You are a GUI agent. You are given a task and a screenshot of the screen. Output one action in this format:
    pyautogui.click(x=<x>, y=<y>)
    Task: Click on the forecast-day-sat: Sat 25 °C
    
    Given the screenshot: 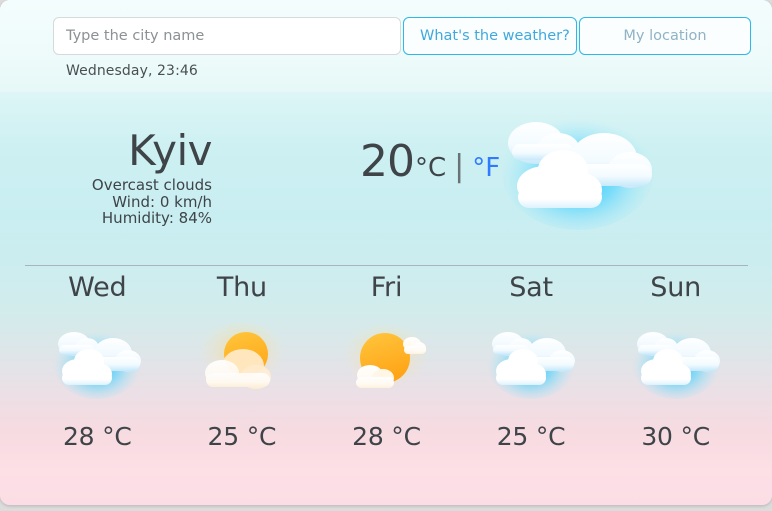 What is the action you would take?
    pyautogui.click(x=531, y=362)
    